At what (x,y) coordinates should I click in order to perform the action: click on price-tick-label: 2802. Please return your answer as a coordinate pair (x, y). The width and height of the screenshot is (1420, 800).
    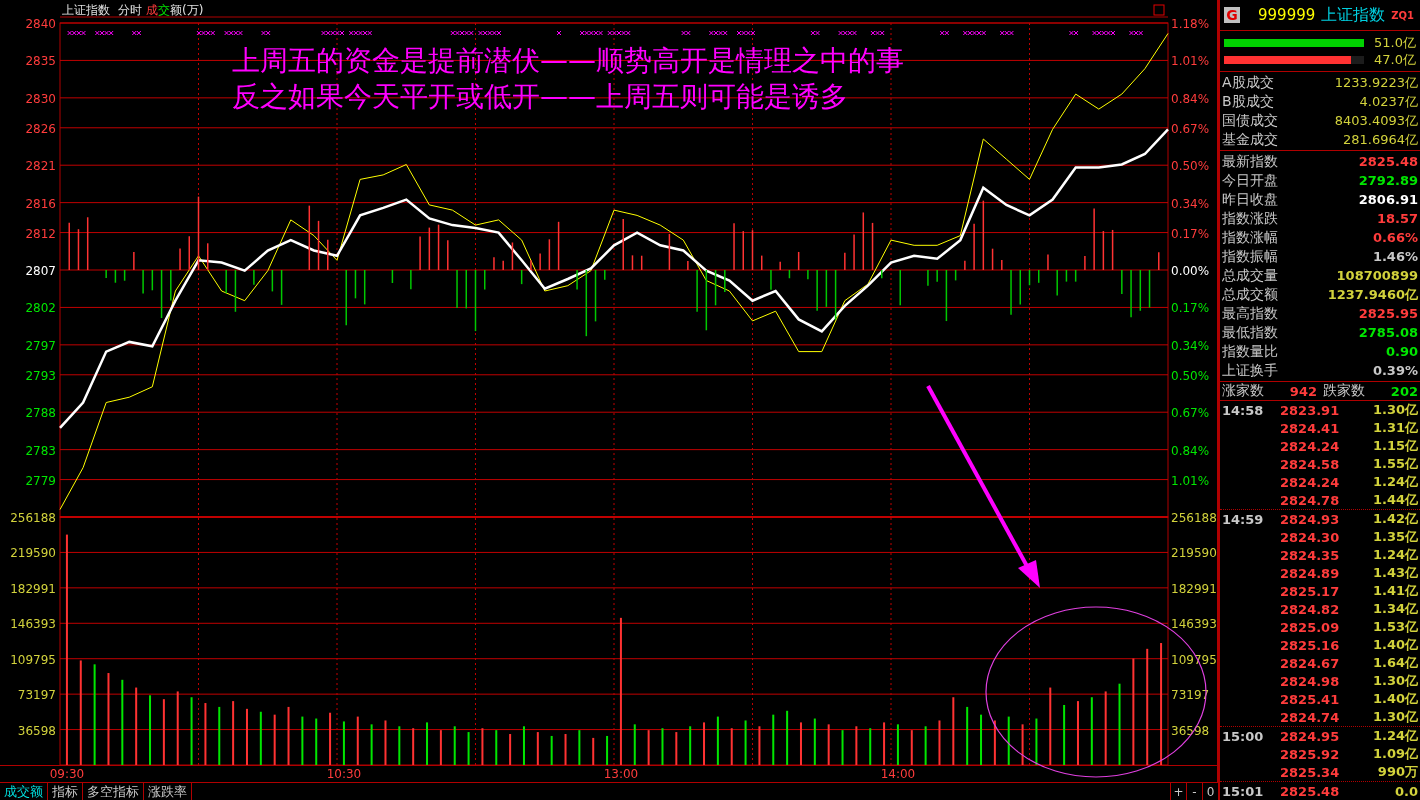
    Looking at the image, I should click on (40, 308).